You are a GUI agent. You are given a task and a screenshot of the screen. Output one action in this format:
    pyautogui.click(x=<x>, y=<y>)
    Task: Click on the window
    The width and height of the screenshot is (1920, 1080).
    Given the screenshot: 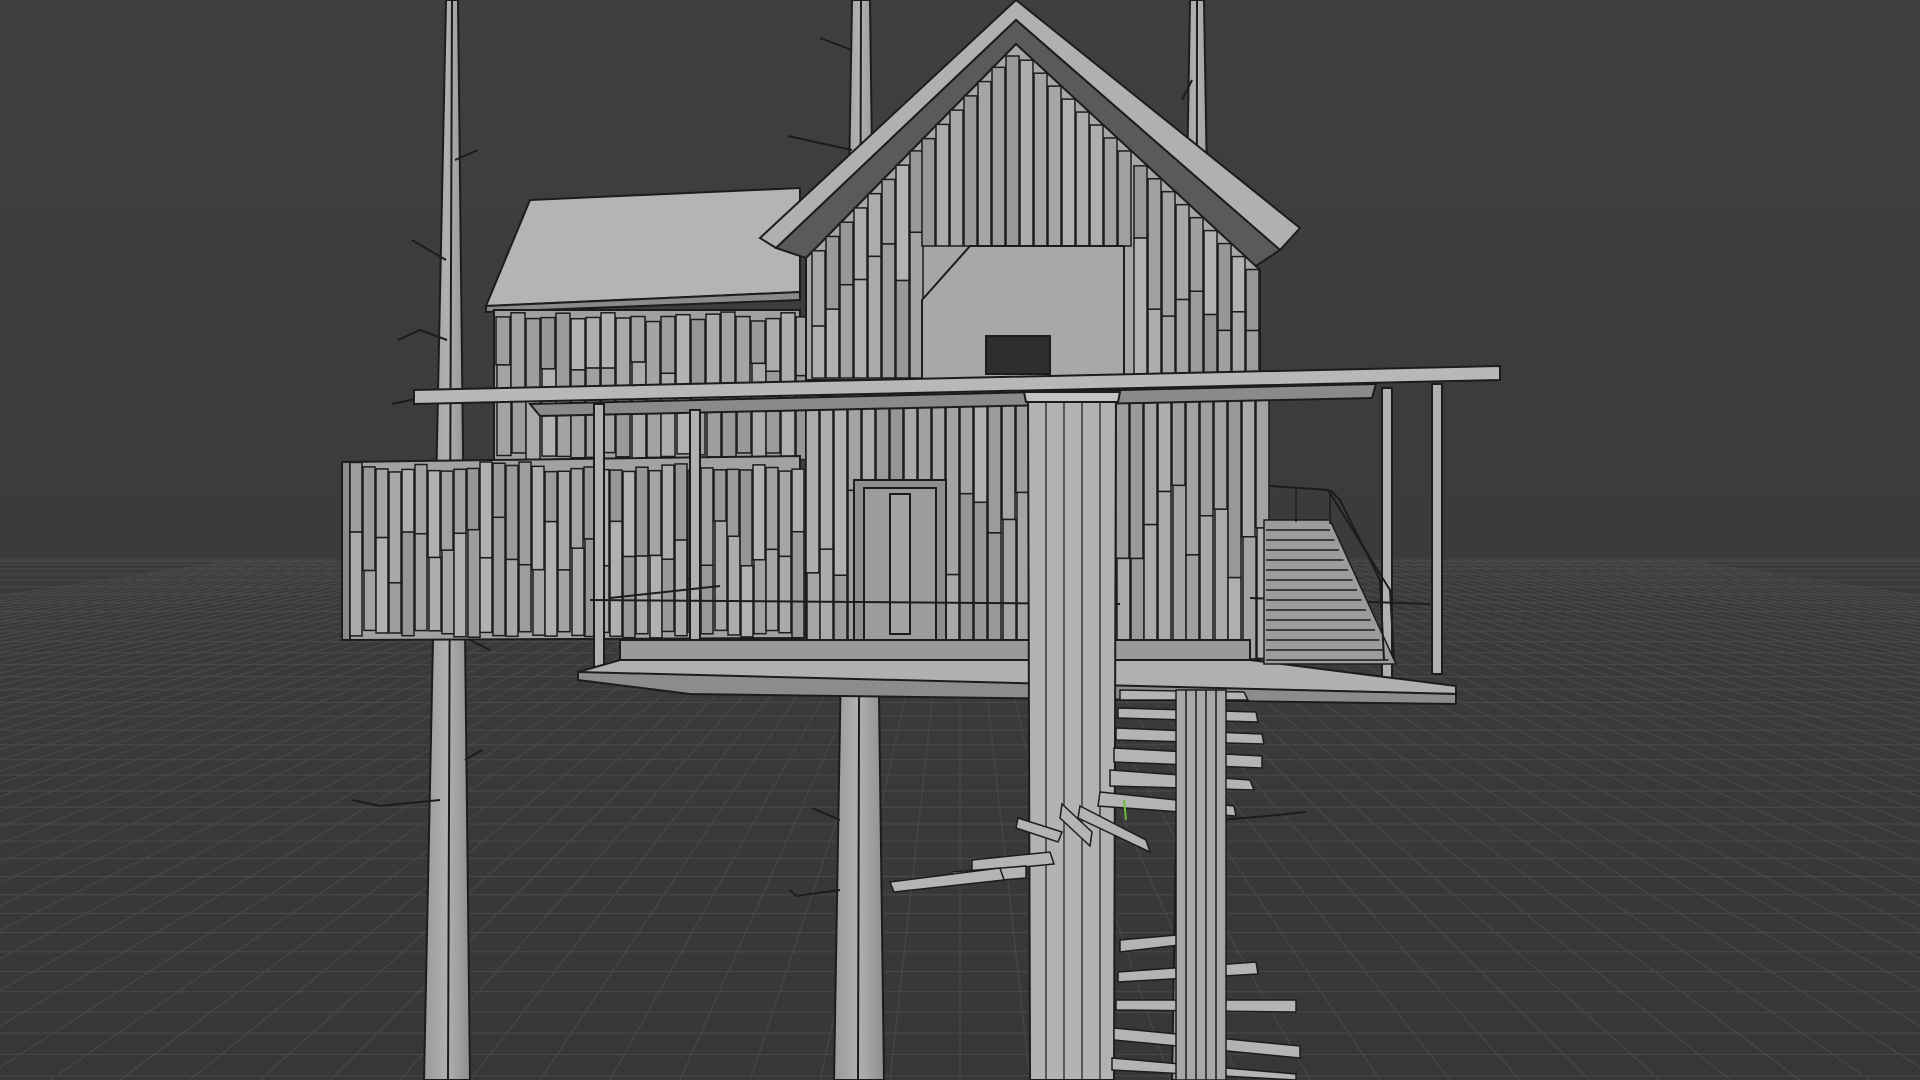 What is the action you would take?
    pyautogui.click(x=1018, y=355)
    